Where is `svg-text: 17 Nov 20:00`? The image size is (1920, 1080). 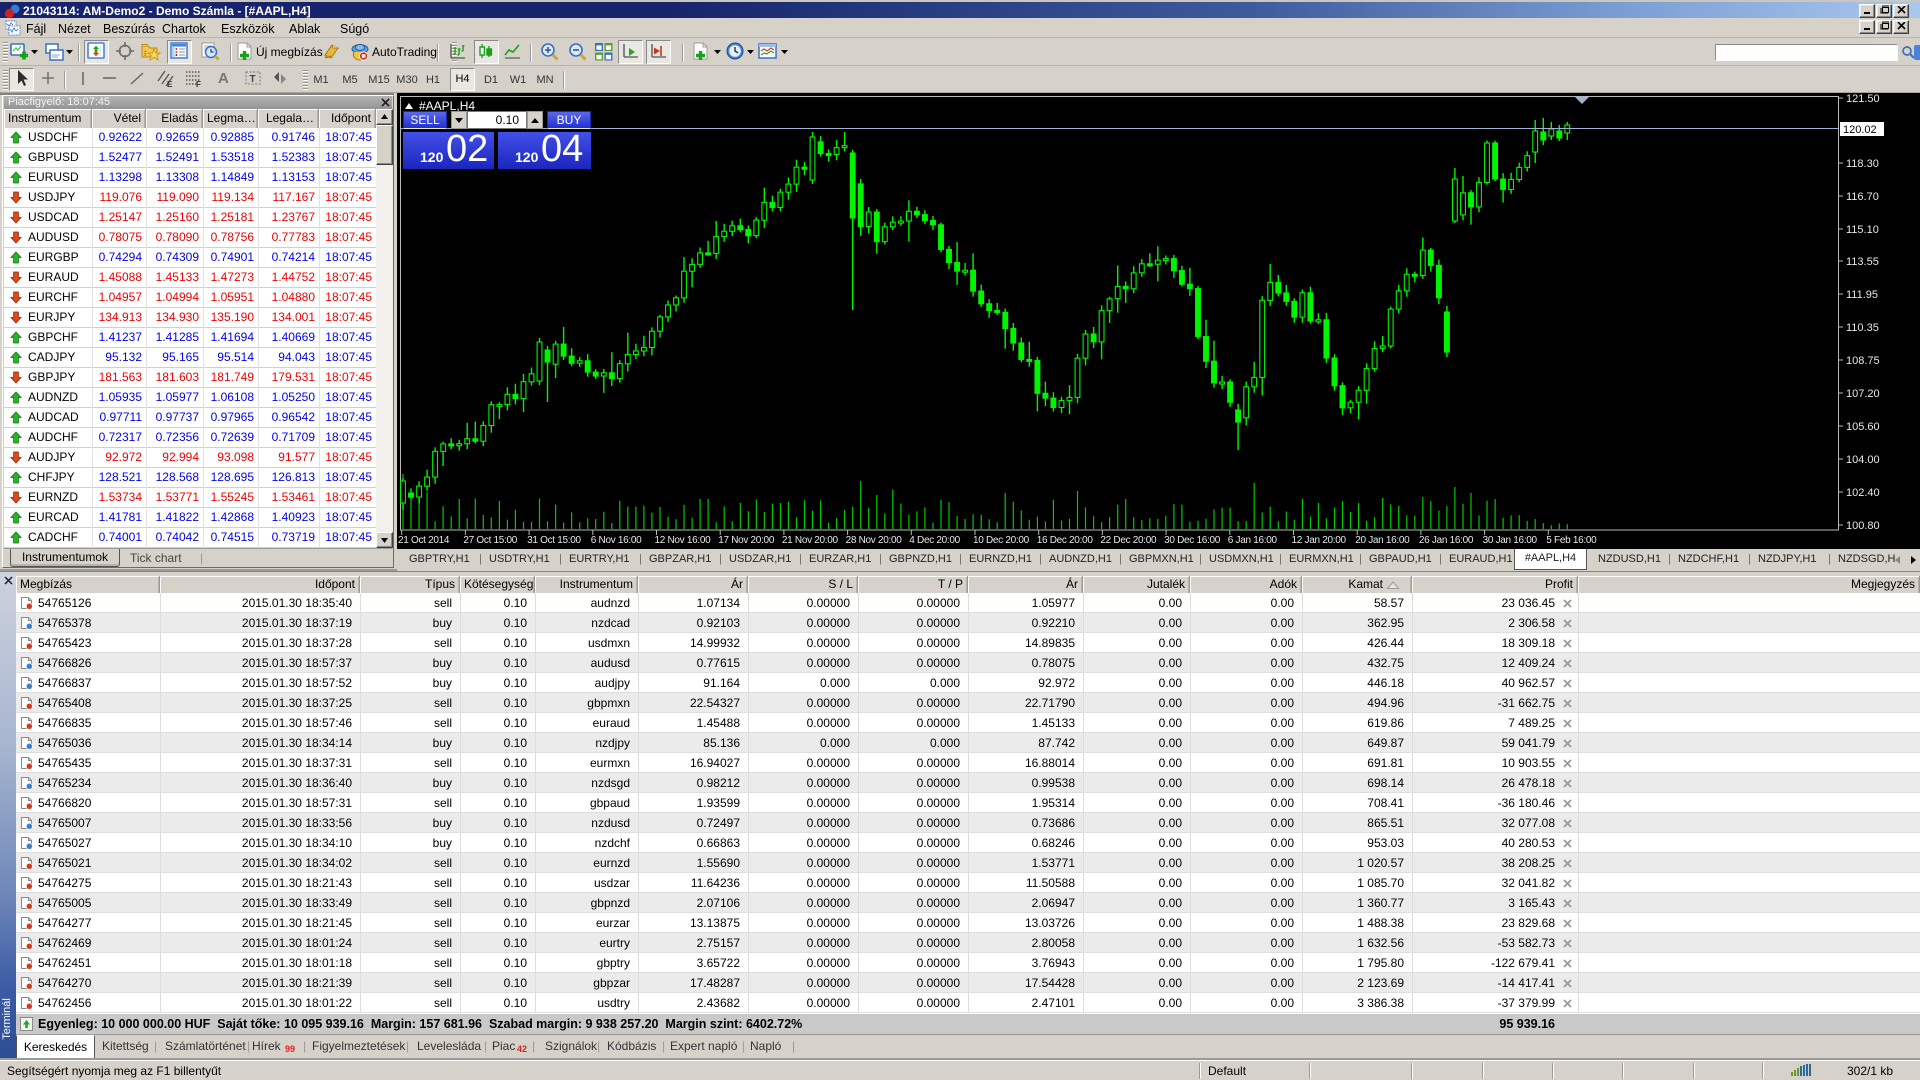
svg-text: 17 Nov 20:00 is located at coordinates (746, 540).